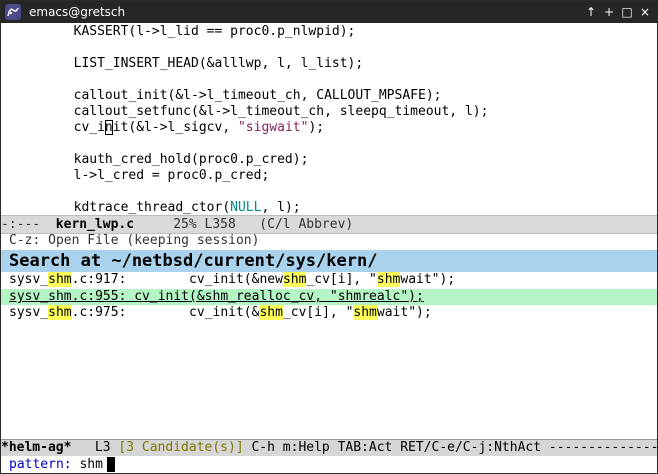 The image size is (658, 474). Describe the element at coordinates (95, 224) in the screenshot. I see `modeline-buffer-name: kern_lwp.c` at that location.